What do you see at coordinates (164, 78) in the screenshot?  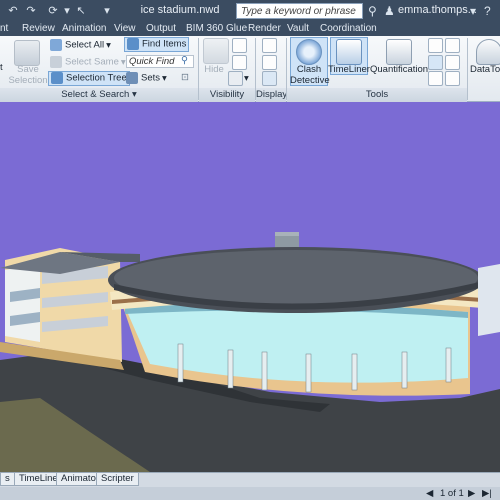 I see `sets-dropdown-icon: ▾` at bounding box center [164, 78].